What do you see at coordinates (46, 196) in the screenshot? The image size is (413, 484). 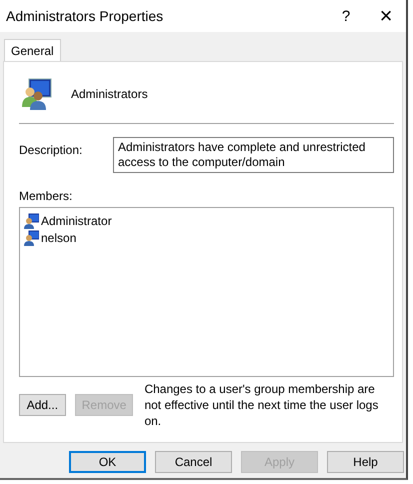 I see `members-label: Members:` at bounding box center [46, 196].